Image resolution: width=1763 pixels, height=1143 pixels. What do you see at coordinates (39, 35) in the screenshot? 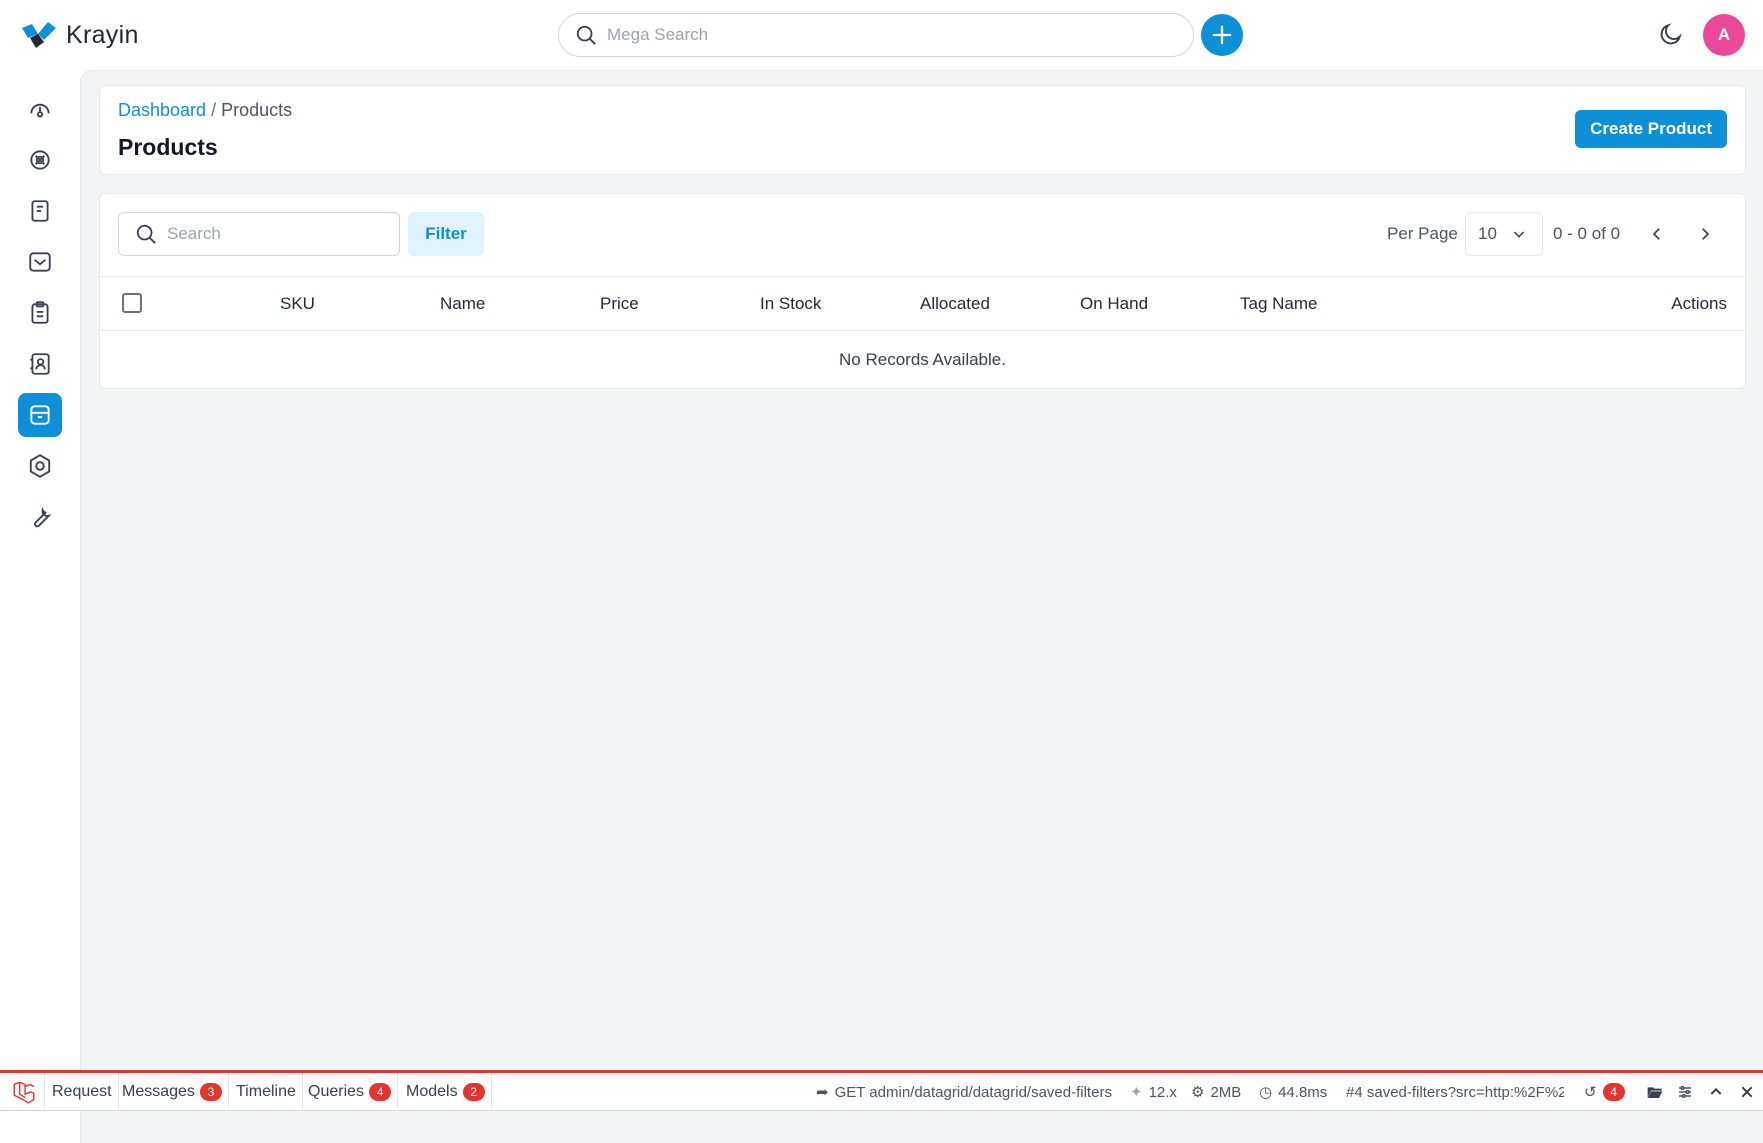
I see `krayin-logo-icon` at bounding box center [39, 35].